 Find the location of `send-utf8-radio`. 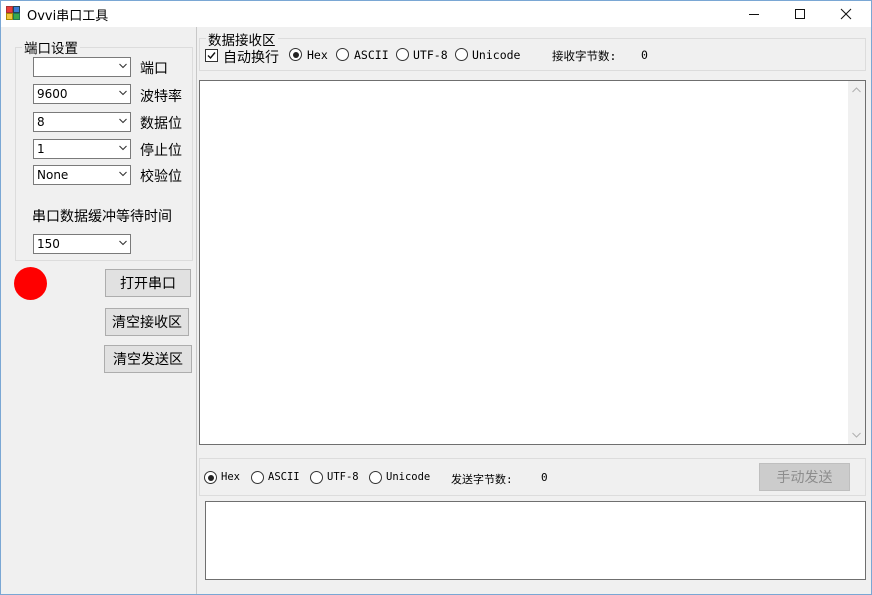

send-utf8-radio is located at coordinates (316, 477).